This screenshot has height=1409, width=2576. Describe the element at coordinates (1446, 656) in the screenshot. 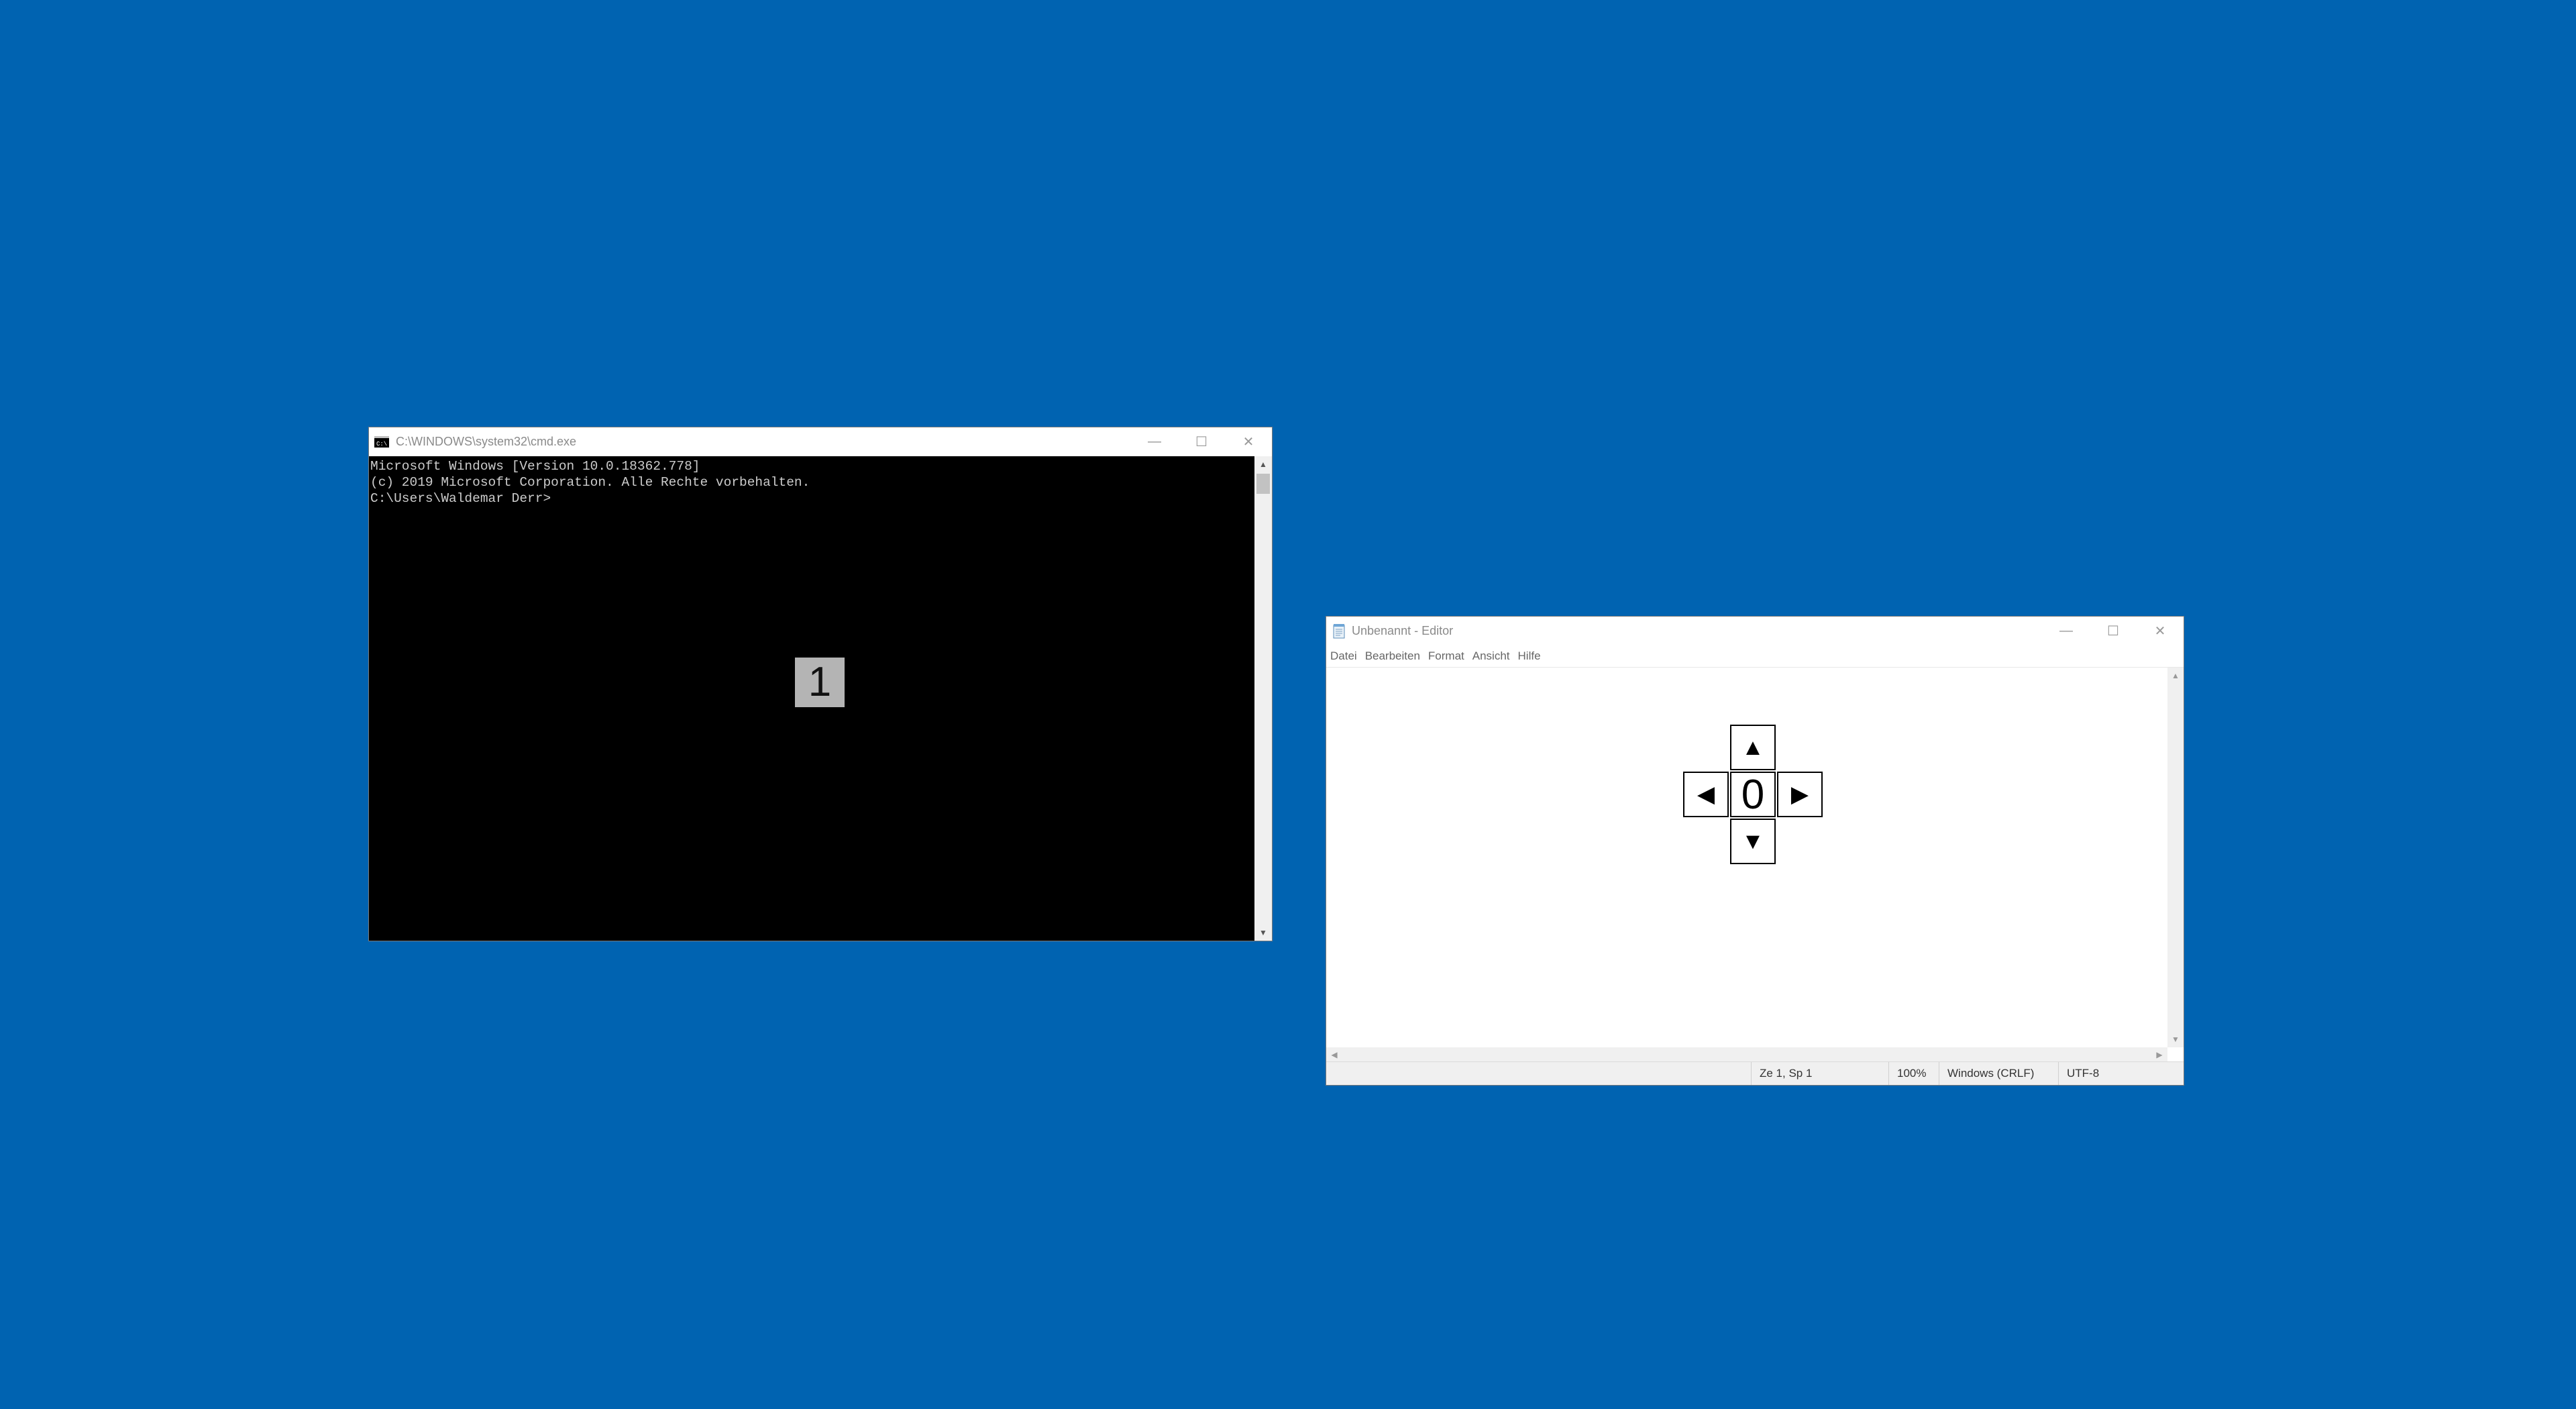

I see `menu-format: Format` at that location.